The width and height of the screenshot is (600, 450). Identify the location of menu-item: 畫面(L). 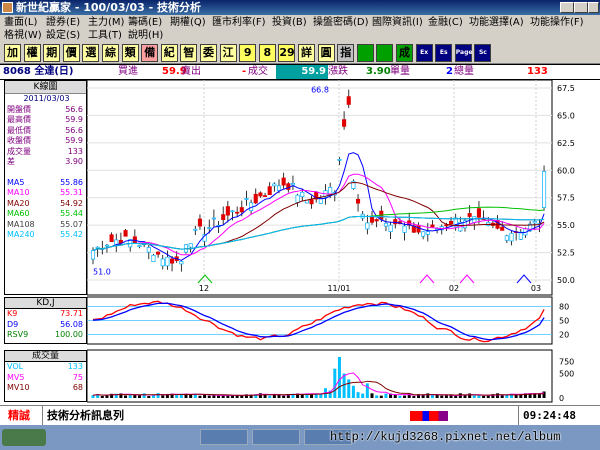
(20, 22).